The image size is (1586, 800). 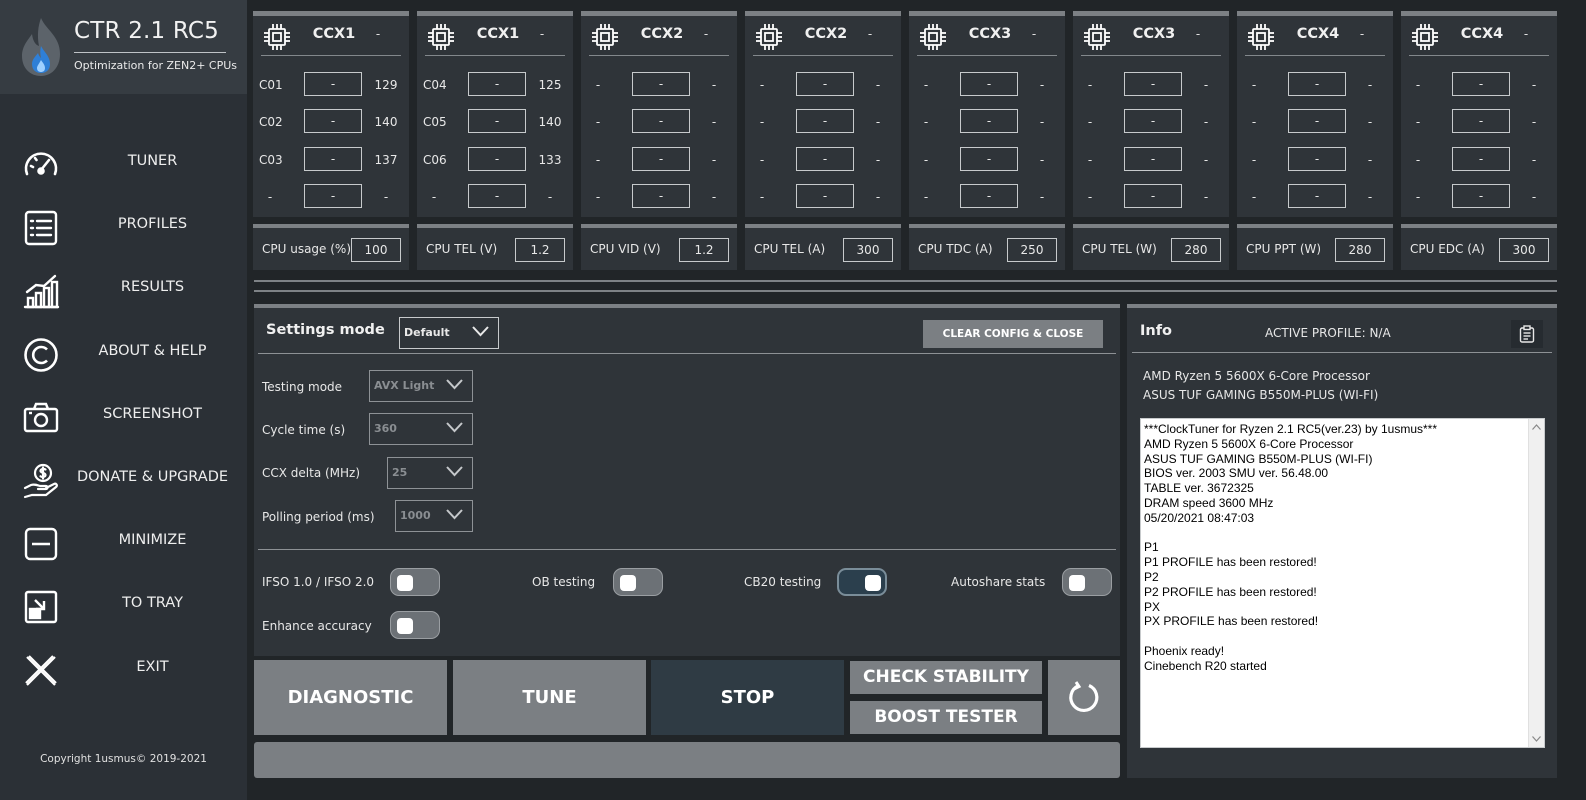 What do you see at coordinates (1084, 697) in the screenshot?
I see `refresh-button` at bounding box center [1084, 697].